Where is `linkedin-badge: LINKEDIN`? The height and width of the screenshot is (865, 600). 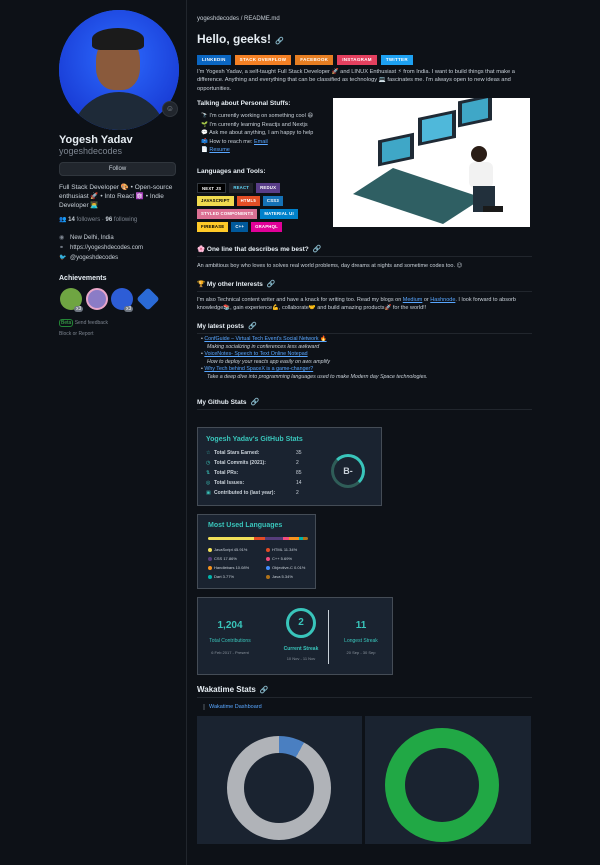 linkedin-badge: LINKEDIN is located at coordinates (214, 60).